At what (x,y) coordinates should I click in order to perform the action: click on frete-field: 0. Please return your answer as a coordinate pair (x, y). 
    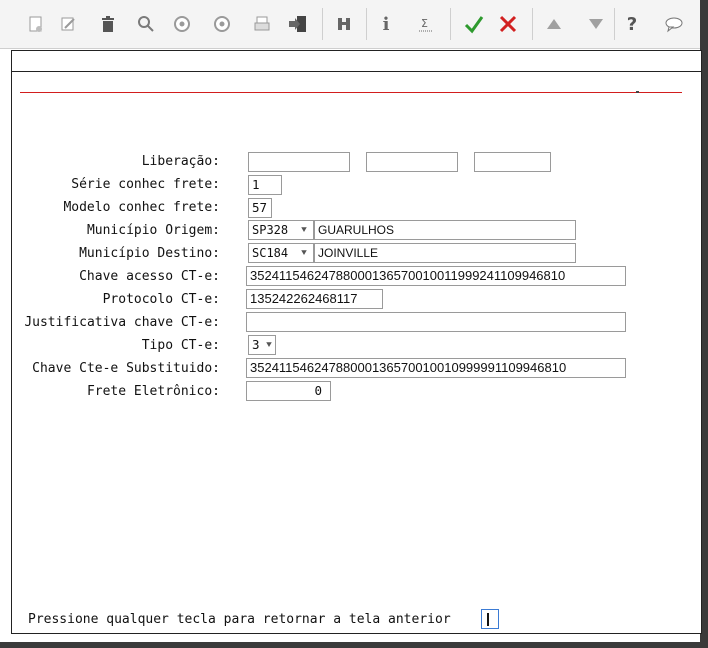
    Looking at the image, I should click on (288, 391).